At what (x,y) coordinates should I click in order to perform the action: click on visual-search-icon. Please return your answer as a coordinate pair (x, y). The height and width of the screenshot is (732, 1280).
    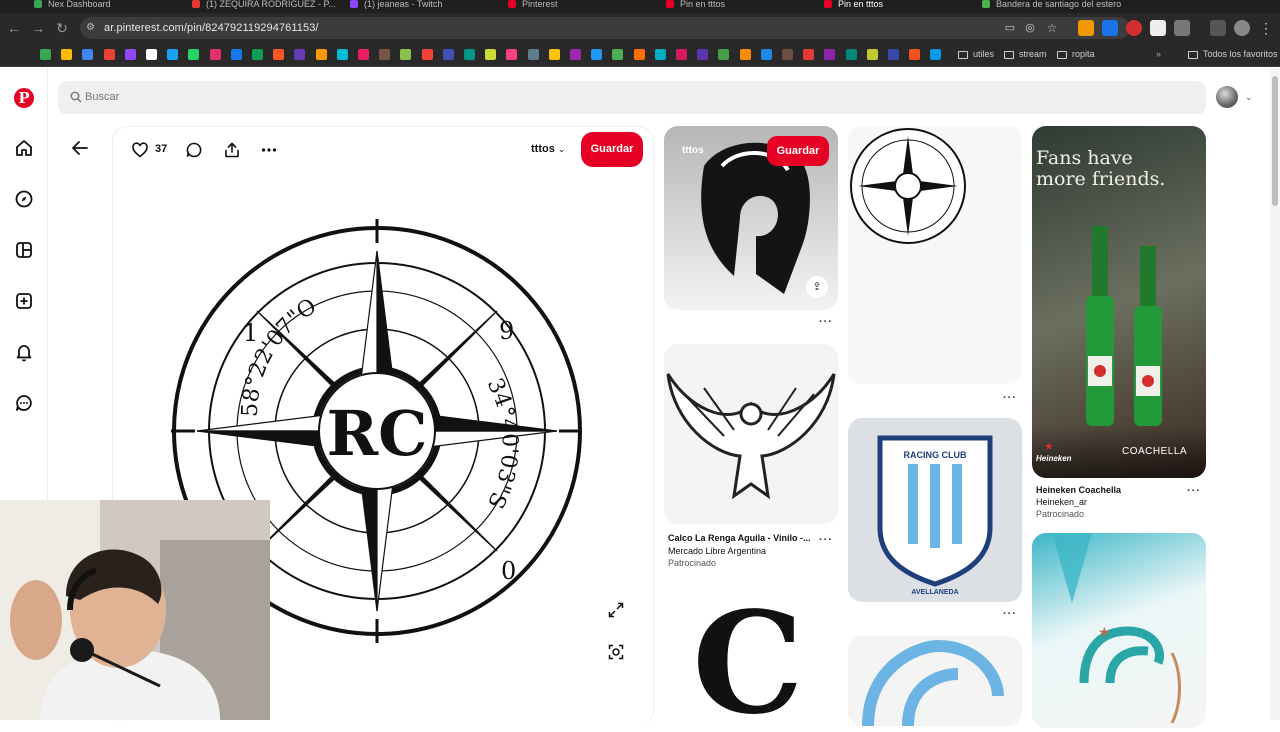
    Looking at the image, I should click on (616, 652).